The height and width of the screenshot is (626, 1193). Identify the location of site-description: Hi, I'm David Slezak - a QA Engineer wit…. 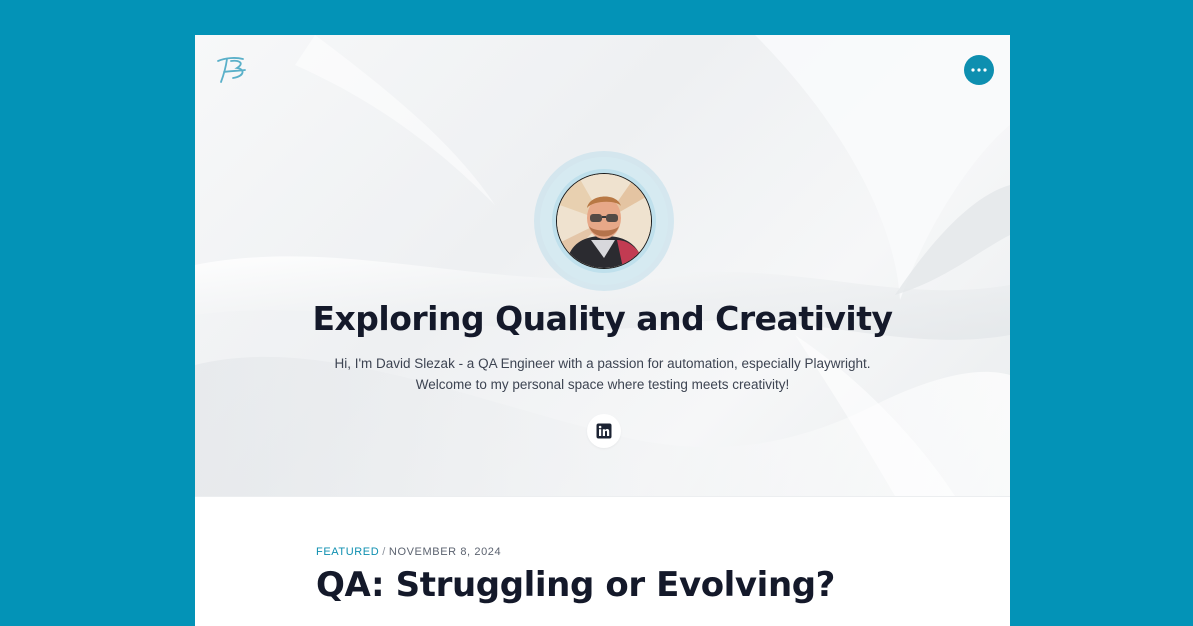
(602, 374).